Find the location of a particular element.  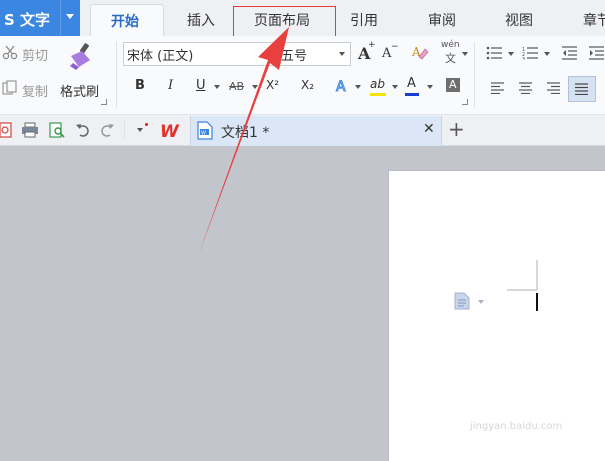

font-color-swatch is located at coordinates (412, 94).